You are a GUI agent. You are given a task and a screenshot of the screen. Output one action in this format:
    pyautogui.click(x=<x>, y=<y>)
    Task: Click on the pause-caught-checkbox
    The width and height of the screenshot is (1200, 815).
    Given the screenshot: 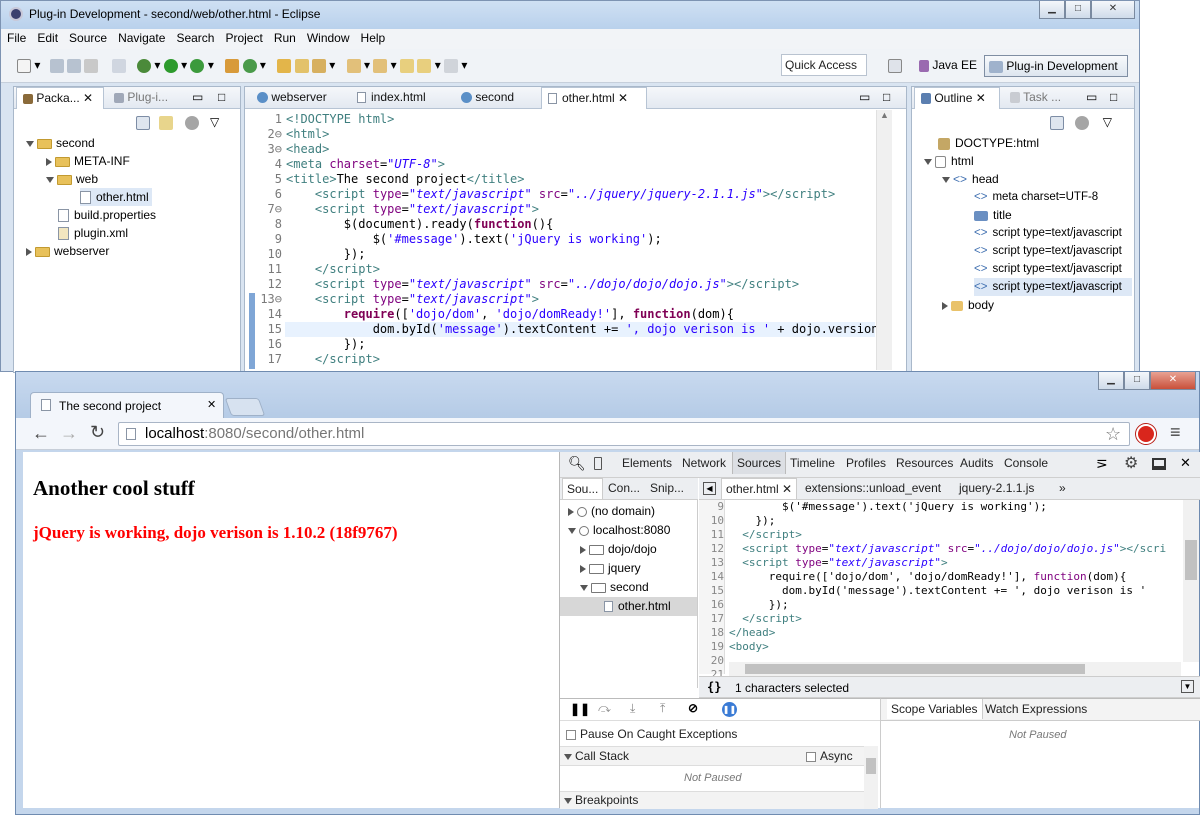 What is the action you would take?
    pyautogui.click(x=571, y=734)
    